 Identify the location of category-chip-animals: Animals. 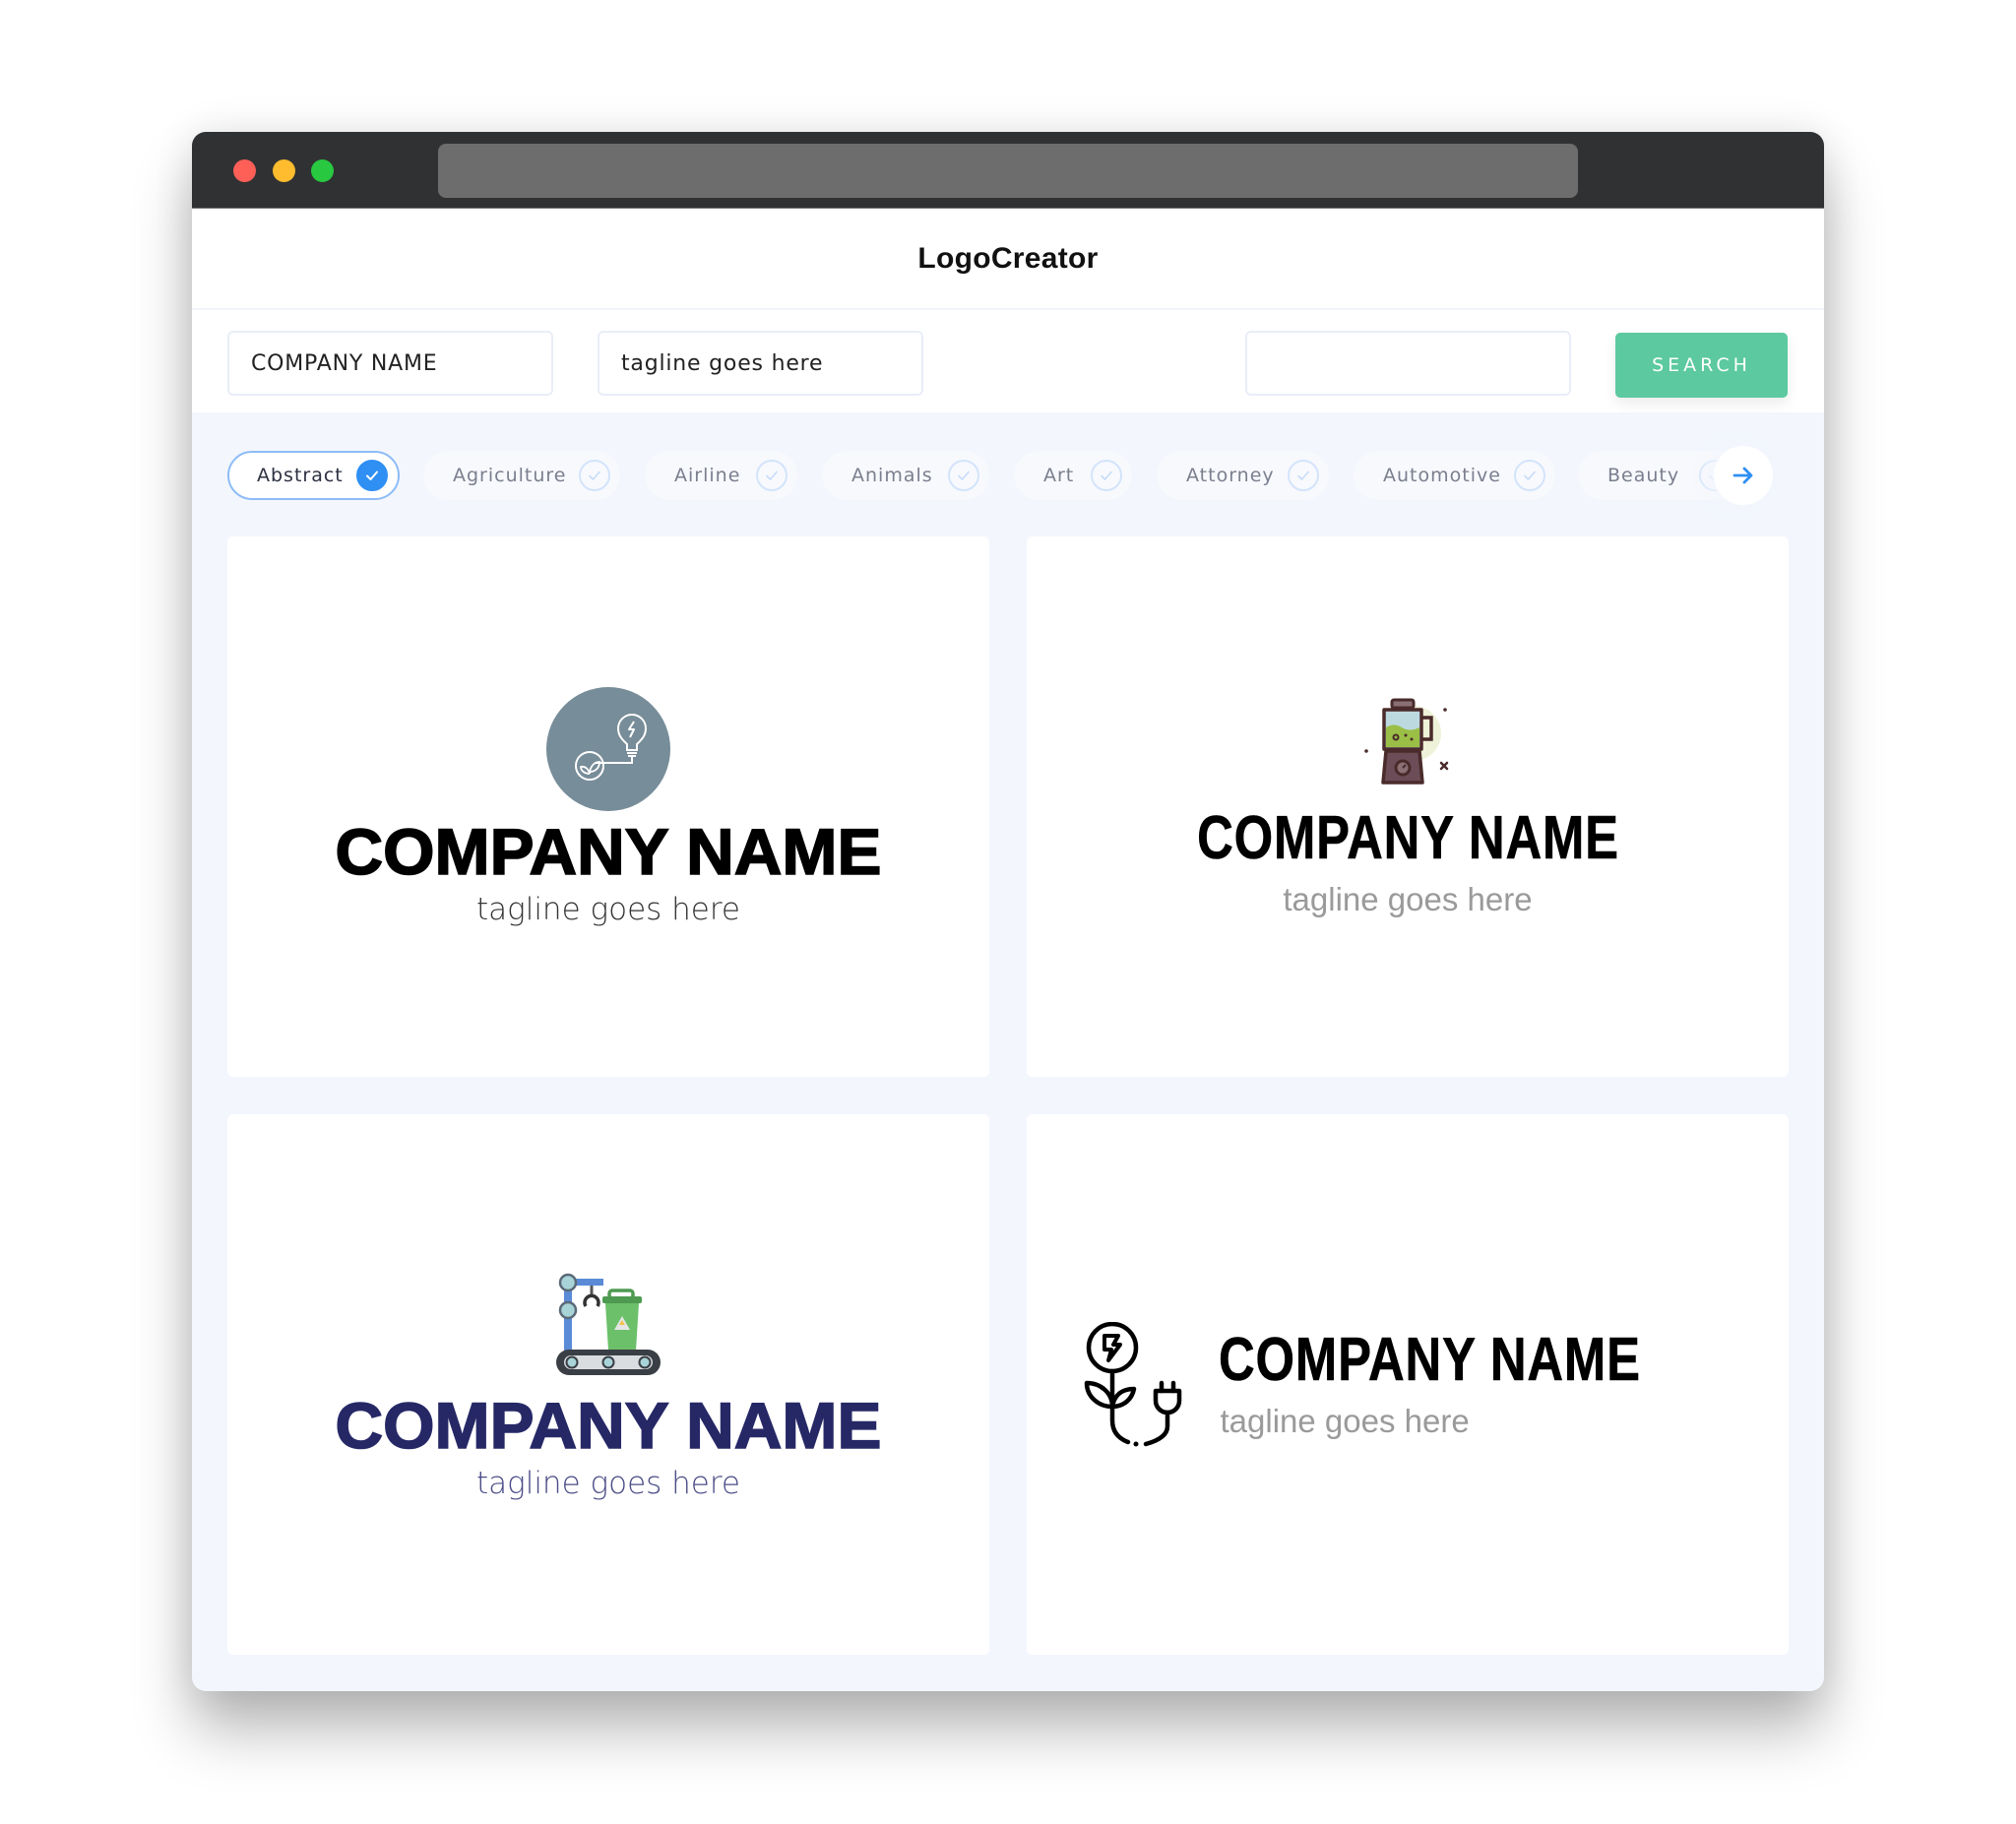
(905, 475).